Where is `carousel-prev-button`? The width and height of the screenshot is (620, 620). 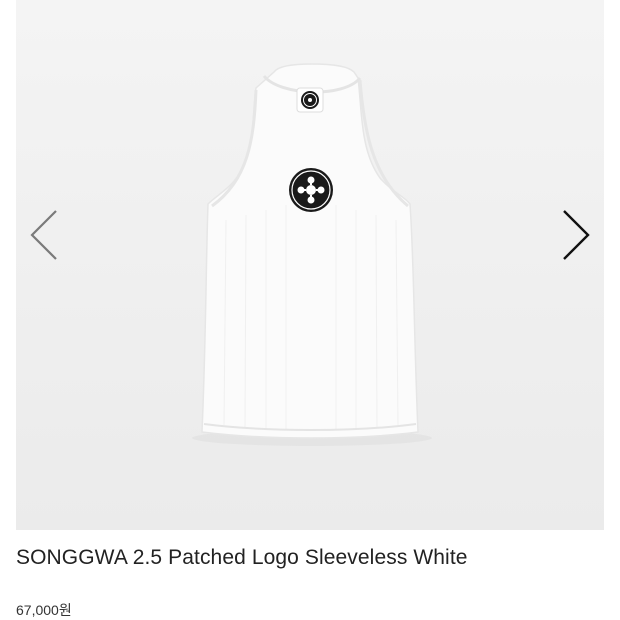
carousel-prev-button is located at coordinates (44, 235).